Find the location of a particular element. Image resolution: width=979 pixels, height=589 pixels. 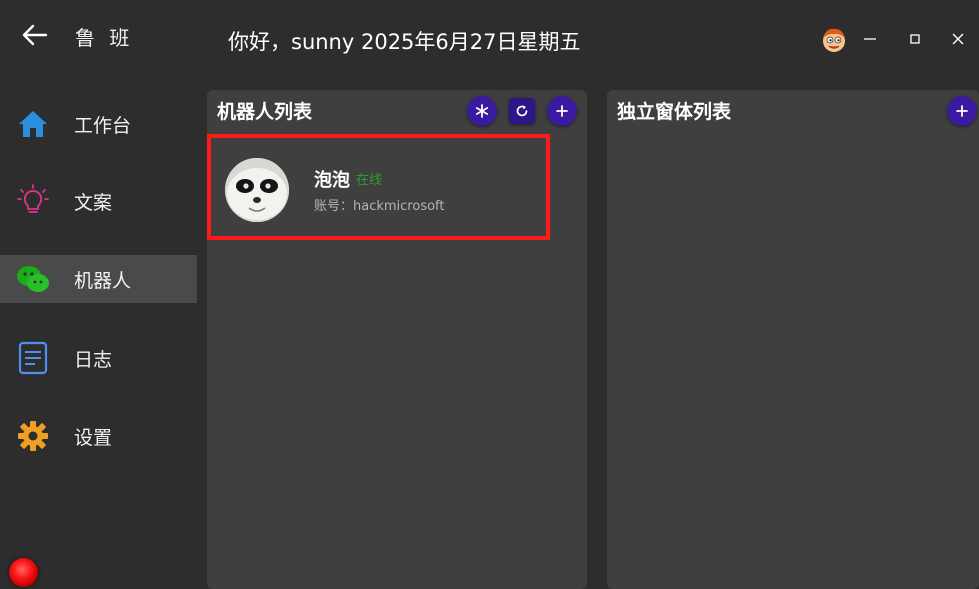

cartoon-avatar-icon is located at coordinates (834, 40).